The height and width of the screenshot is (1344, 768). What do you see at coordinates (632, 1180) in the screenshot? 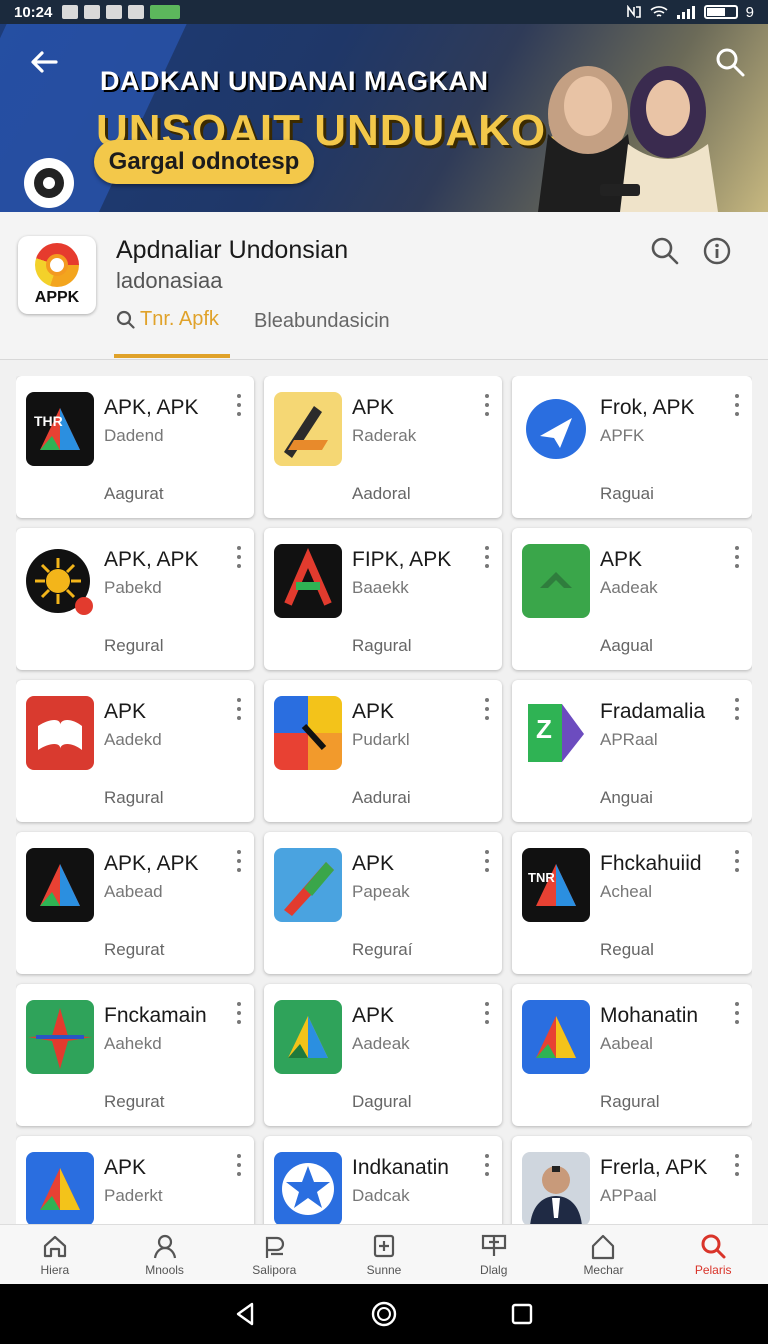
I see `app-card: Frerla, APK APPaal` at bounding box center [632, 1180].